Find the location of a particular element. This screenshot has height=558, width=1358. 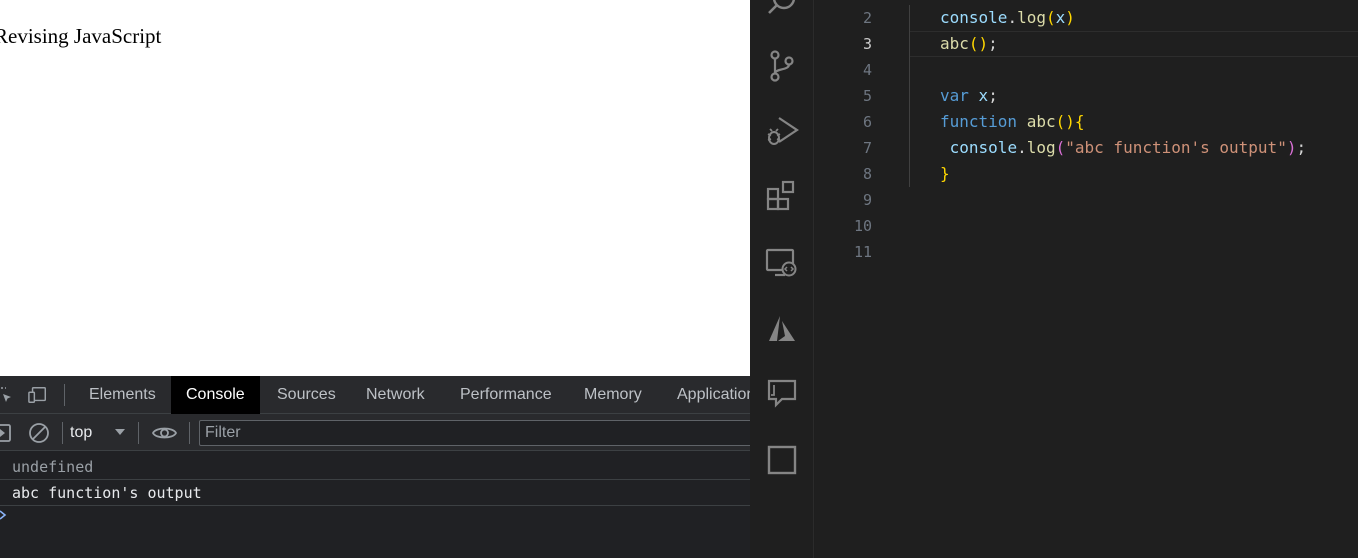

search-icon is located at coordinates (782, 11).